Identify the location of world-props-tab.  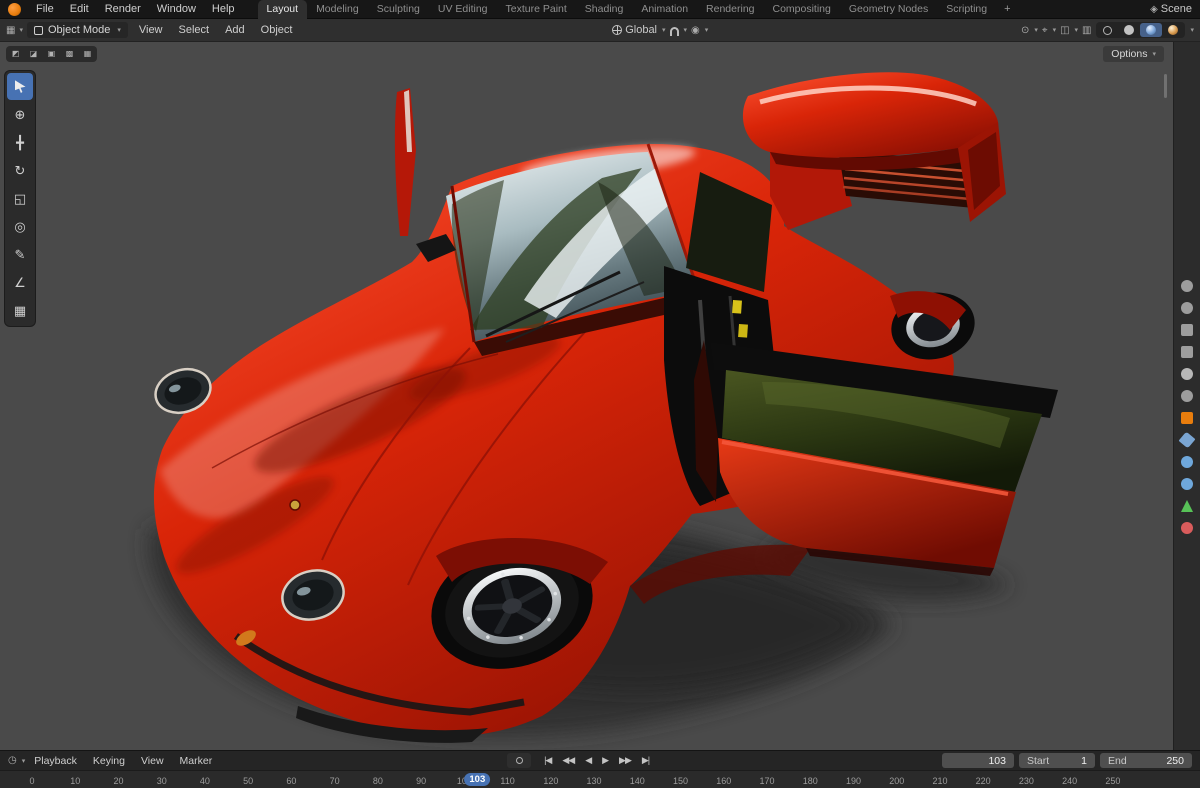
(1187, 396).